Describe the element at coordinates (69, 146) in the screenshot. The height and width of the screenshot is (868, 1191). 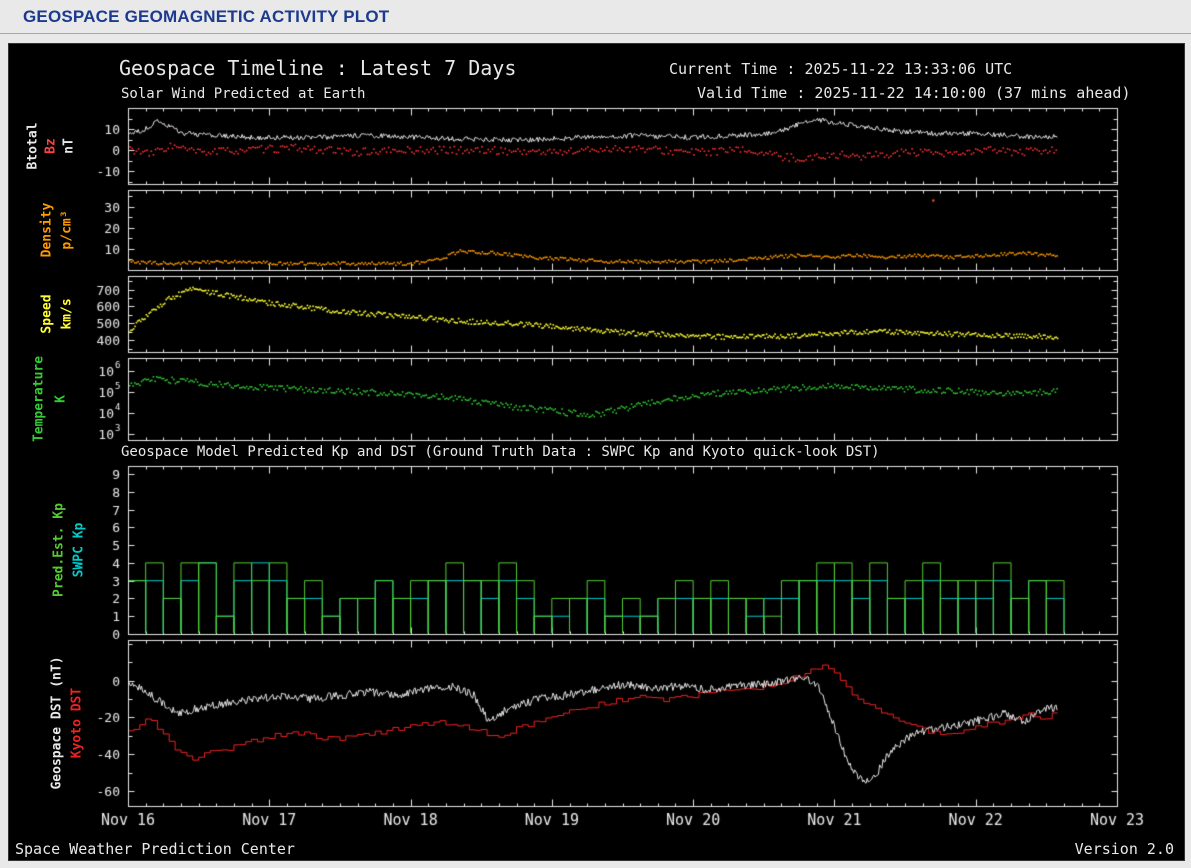
I see `axis-label-nt: nT` at that location.